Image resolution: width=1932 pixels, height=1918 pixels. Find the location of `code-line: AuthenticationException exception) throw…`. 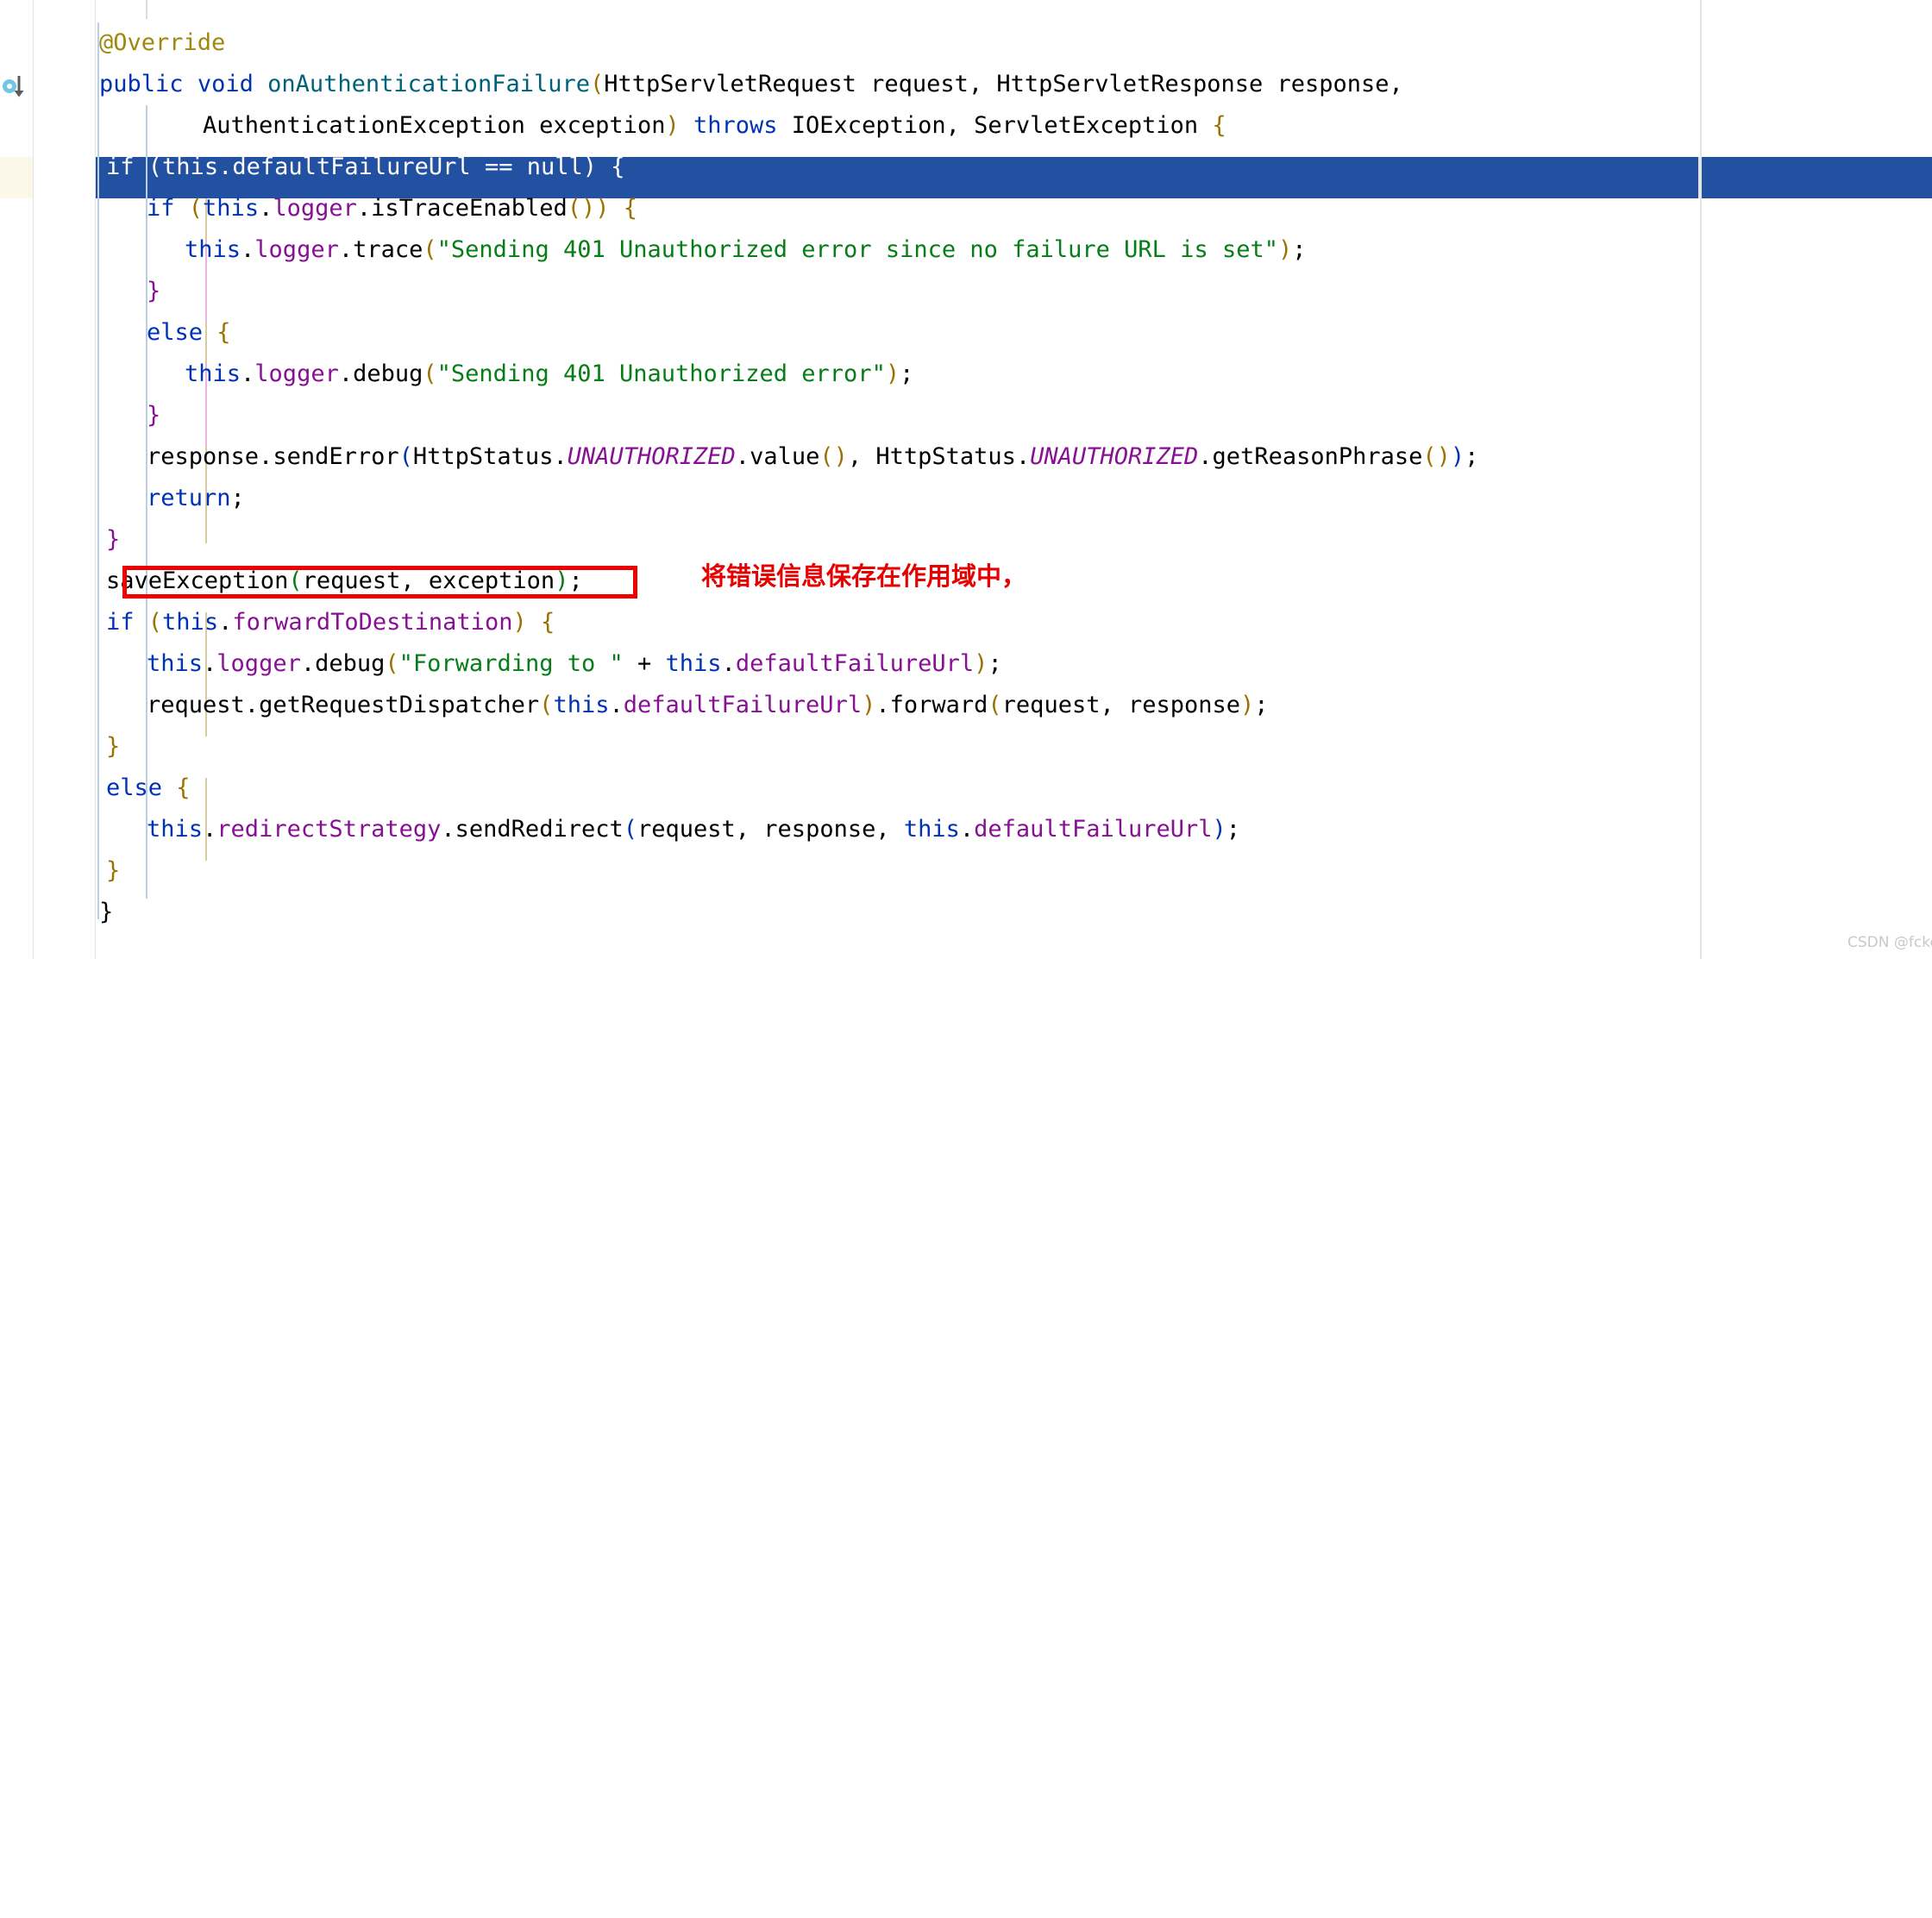

code-line: AuthenticationException exception) throw… is located at coordinates (686, 126).